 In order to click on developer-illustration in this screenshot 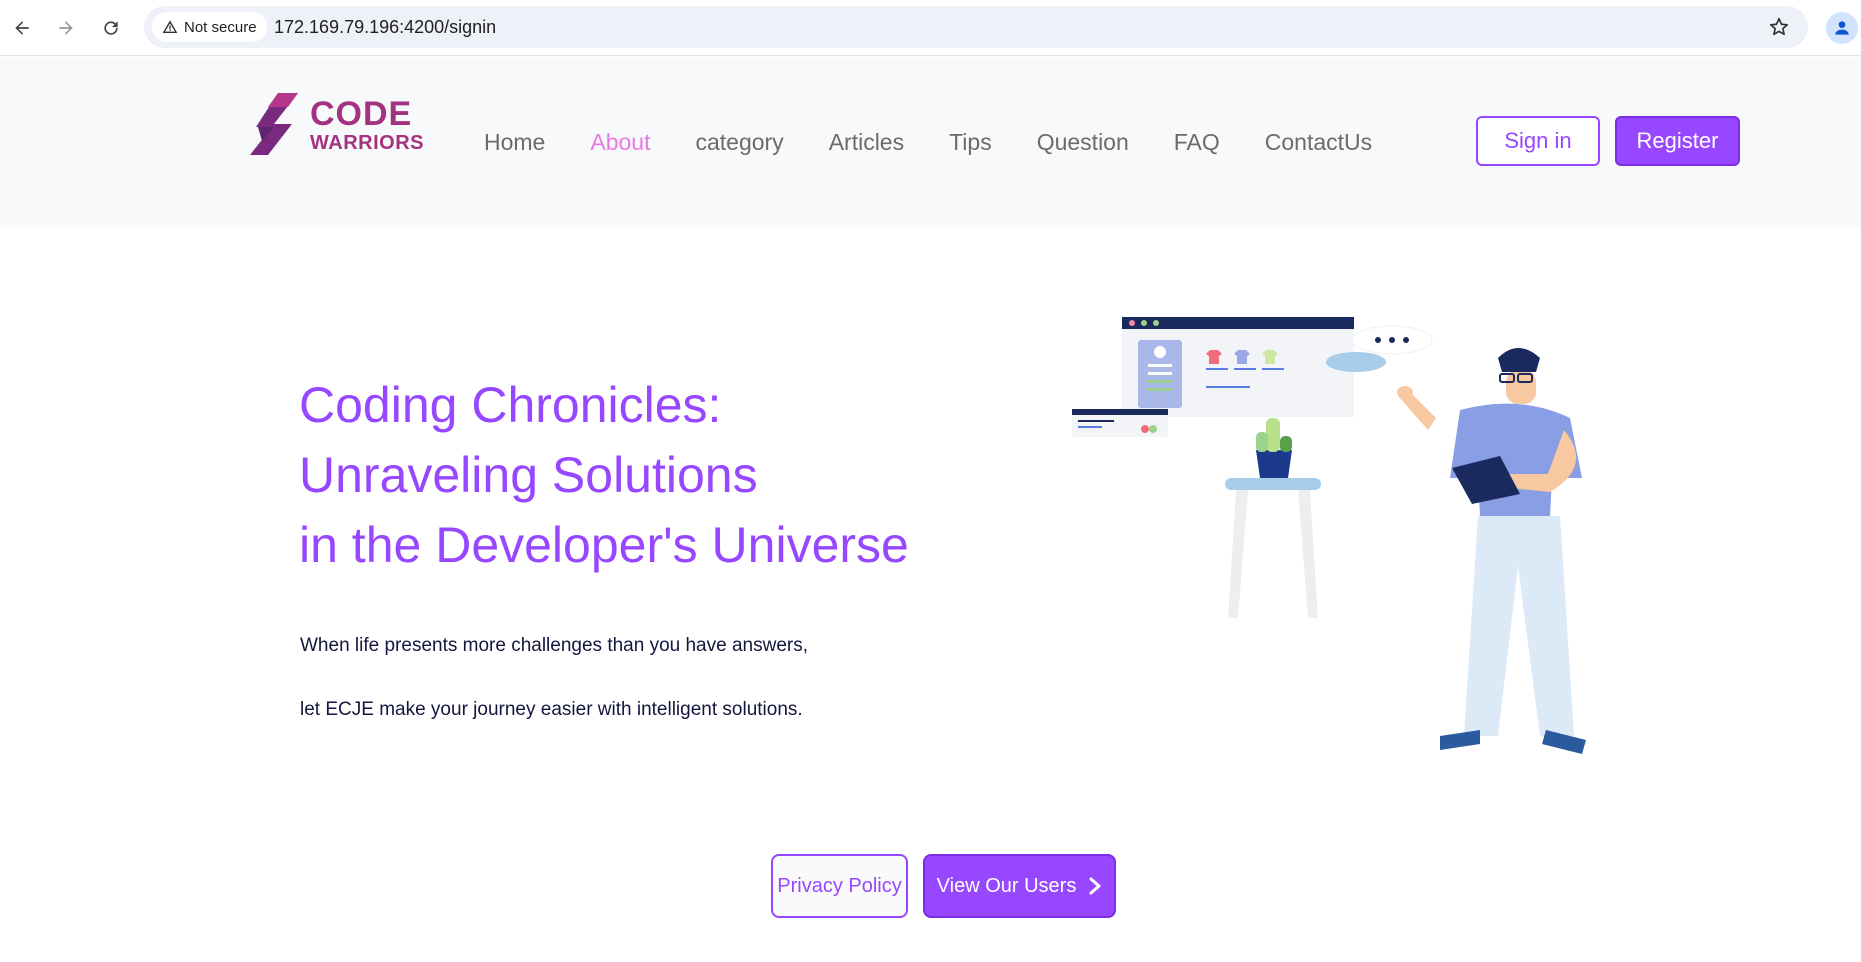, I will do `click(1329, 535)`.